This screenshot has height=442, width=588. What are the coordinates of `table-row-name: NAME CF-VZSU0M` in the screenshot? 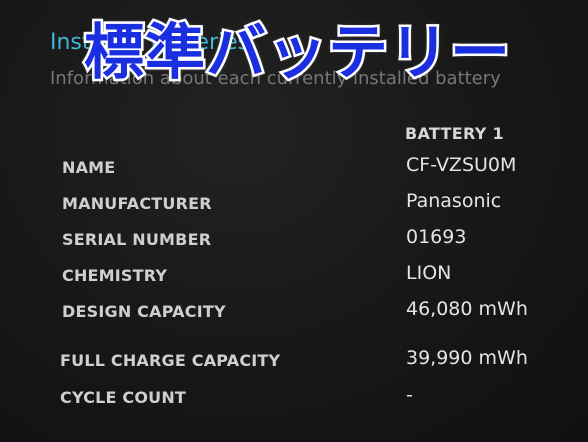 It's located at (294, 169).